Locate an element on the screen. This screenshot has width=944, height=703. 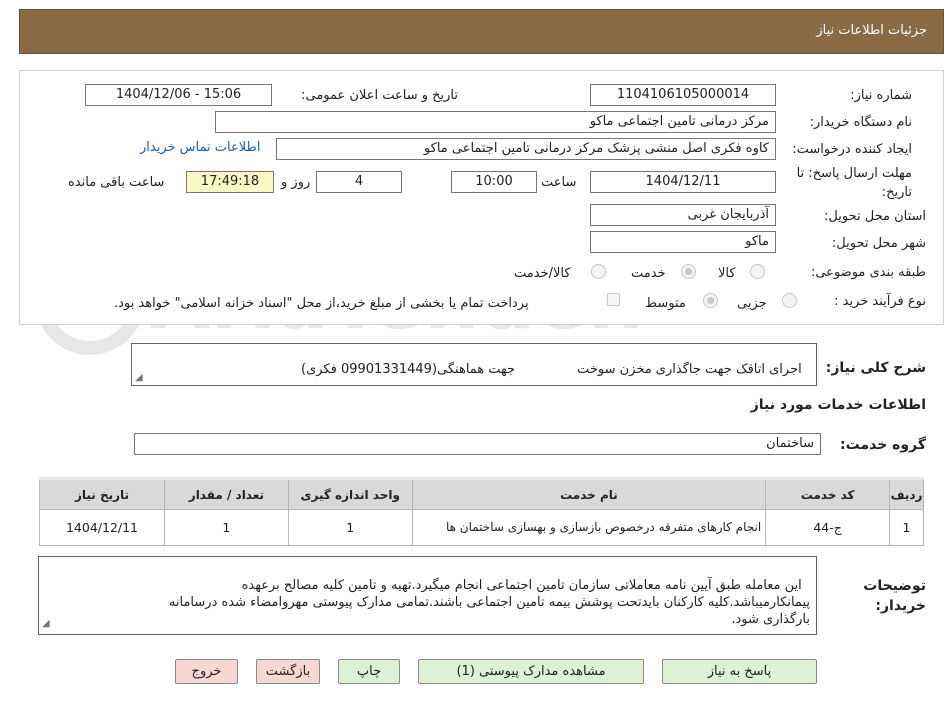
city-label: شهر محل تحویل: is located at coordinates (878, 243).